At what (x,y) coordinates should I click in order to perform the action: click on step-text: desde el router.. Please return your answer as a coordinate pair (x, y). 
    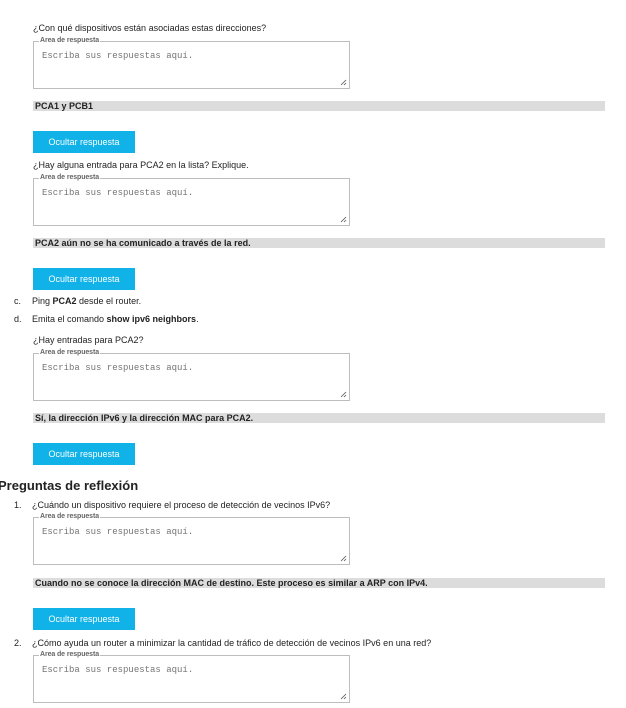
    Looking at the image, I should click on (109, 301).